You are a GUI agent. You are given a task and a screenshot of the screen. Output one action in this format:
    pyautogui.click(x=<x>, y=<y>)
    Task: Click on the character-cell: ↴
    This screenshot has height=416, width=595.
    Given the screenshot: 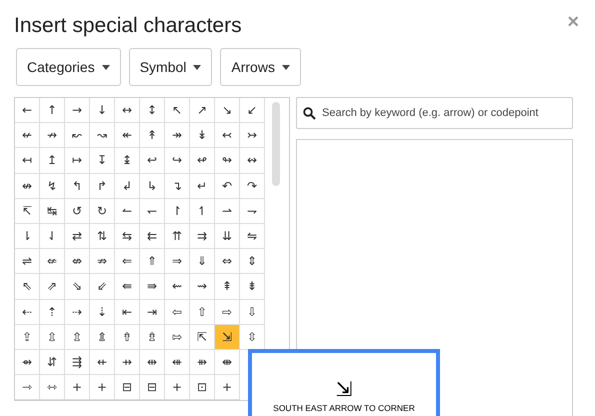 What is the action you would take?
    pyautogui.click(x=177, y=186)
    